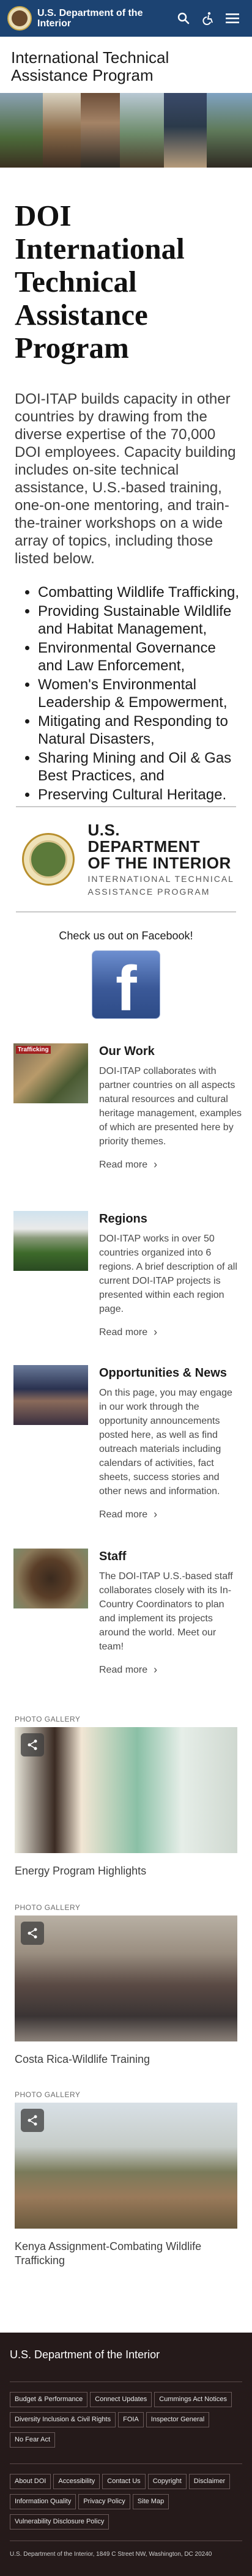  Describe the element at coordinates (193, 2399) in the screenshot. I see `footer-link: Cummings Act Notices` at that location.